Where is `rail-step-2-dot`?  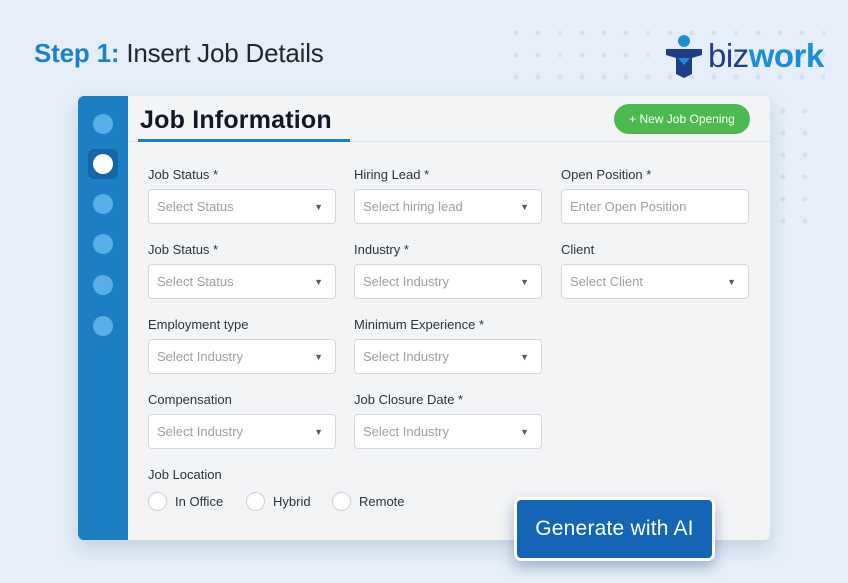
rail-step-2-dot is located at coordinates (103, 164).